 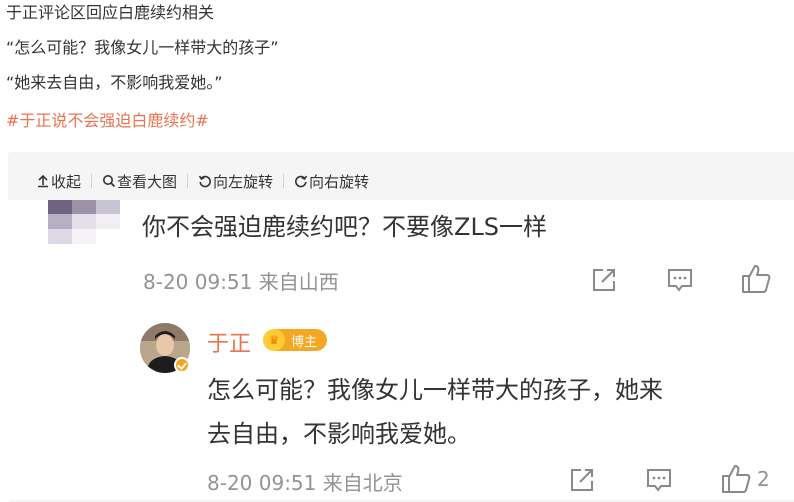 I want to click on reply-time: 8-20 09:51, so click(x=262, y=483).